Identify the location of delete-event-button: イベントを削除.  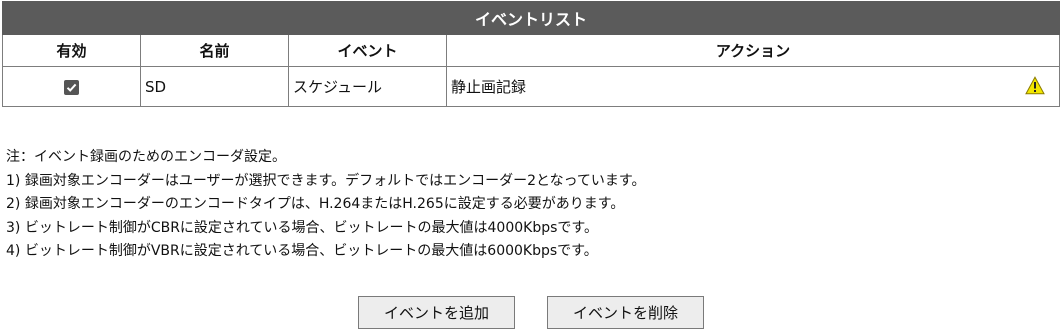
(625, 312).